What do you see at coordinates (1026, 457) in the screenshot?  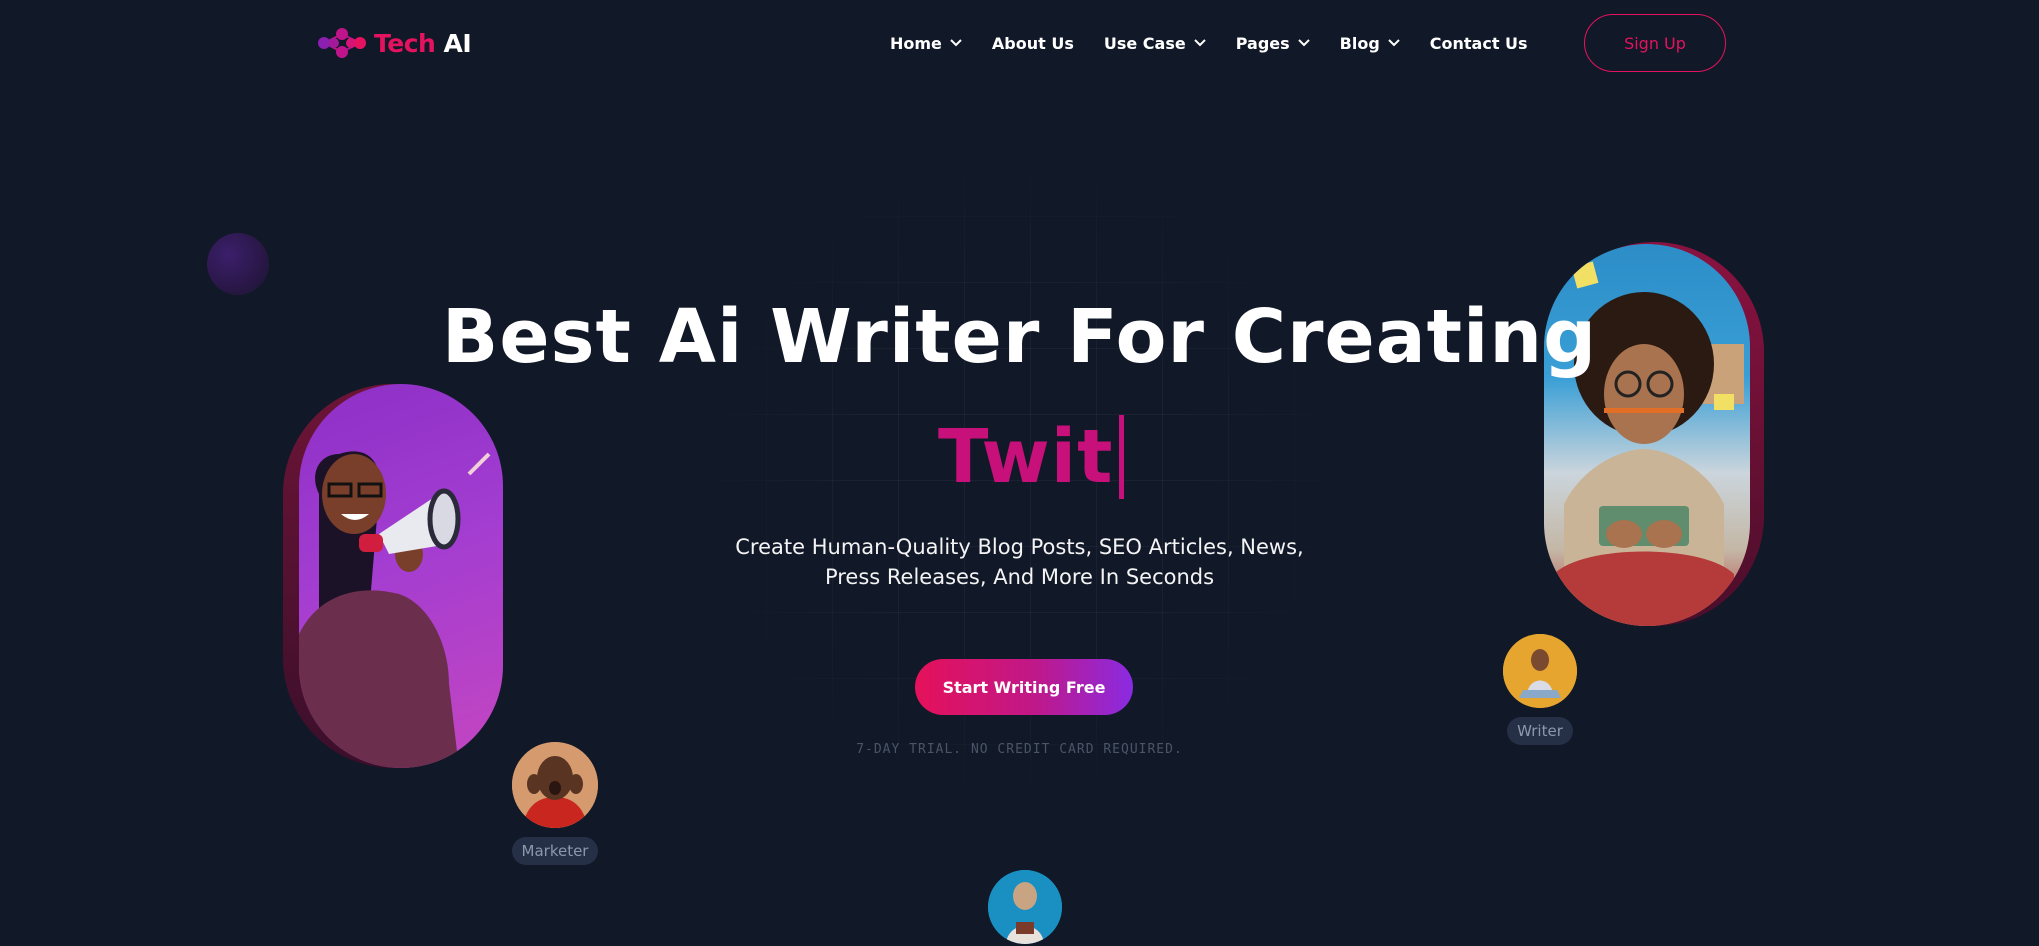 I see `typed-word: Twit` at bounding box center [1026, 457].